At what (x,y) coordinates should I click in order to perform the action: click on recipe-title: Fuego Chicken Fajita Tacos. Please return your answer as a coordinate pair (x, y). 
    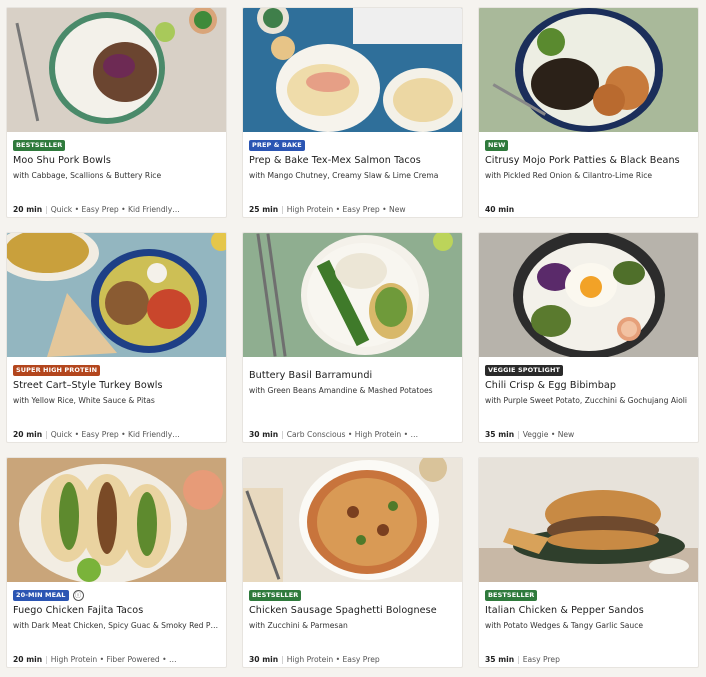
    Looking at the image, I should click on (119, 610).